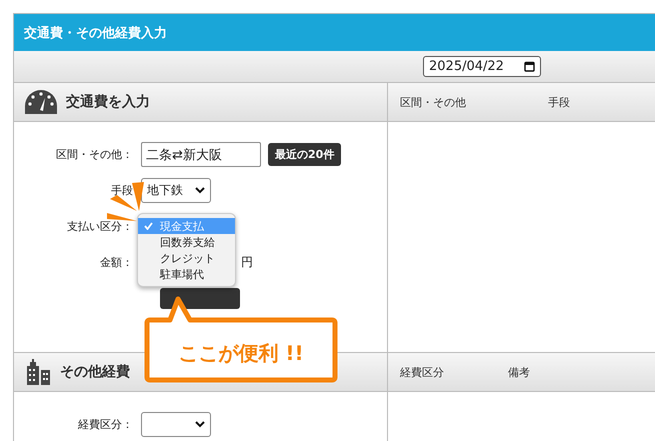  I want to click on route-field: 二条⇄新大阪, so click(201, 154).